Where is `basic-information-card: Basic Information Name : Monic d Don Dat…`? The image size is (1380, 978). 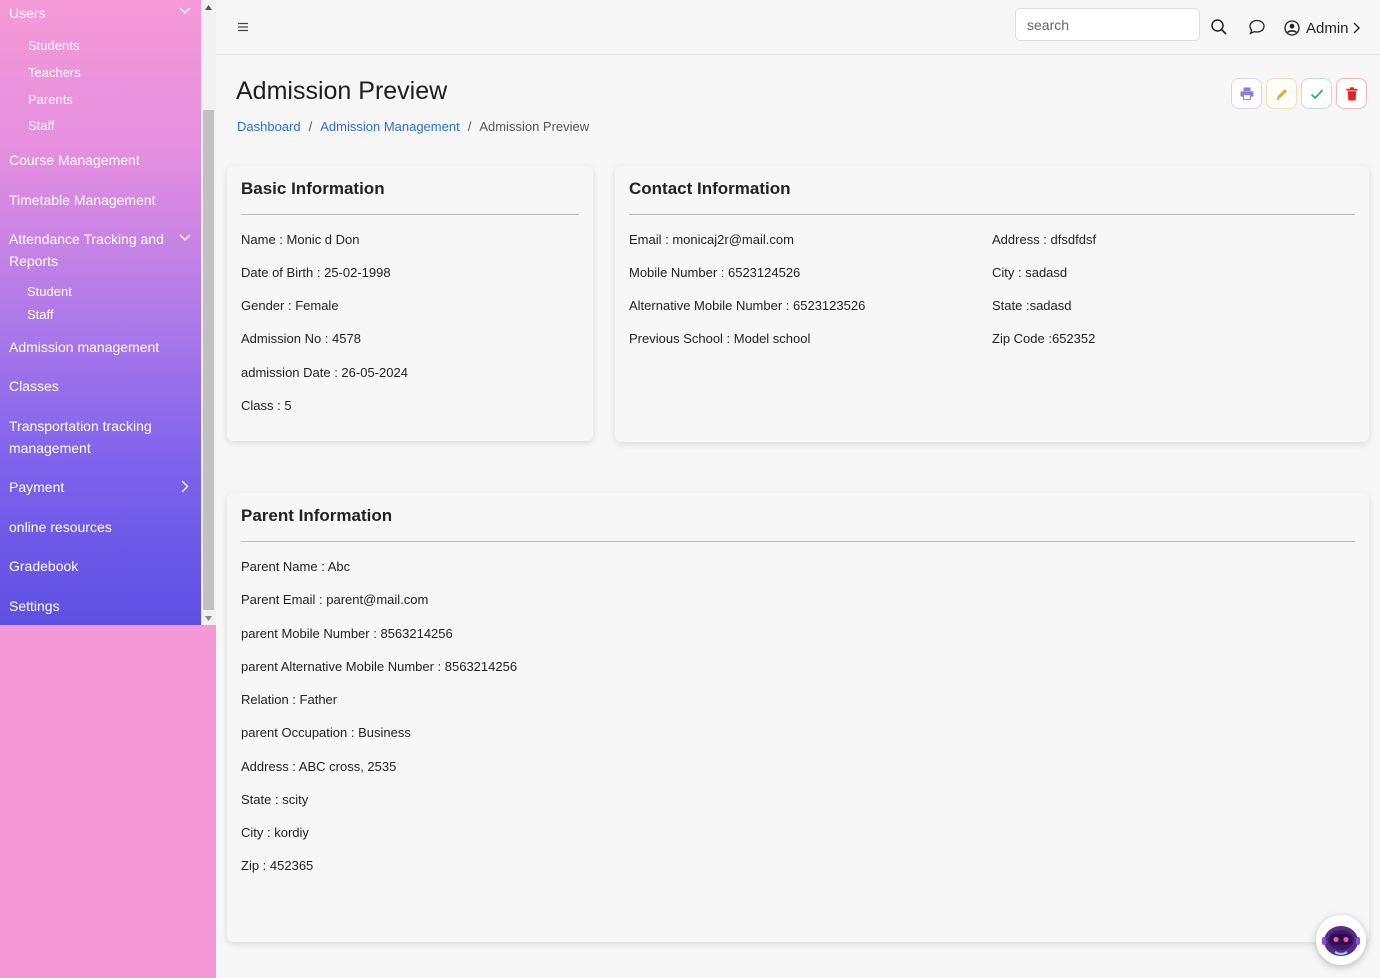 basic-information-card: Basic Information Name : Monic d Don Dat… is located at coordinates (410, 303).